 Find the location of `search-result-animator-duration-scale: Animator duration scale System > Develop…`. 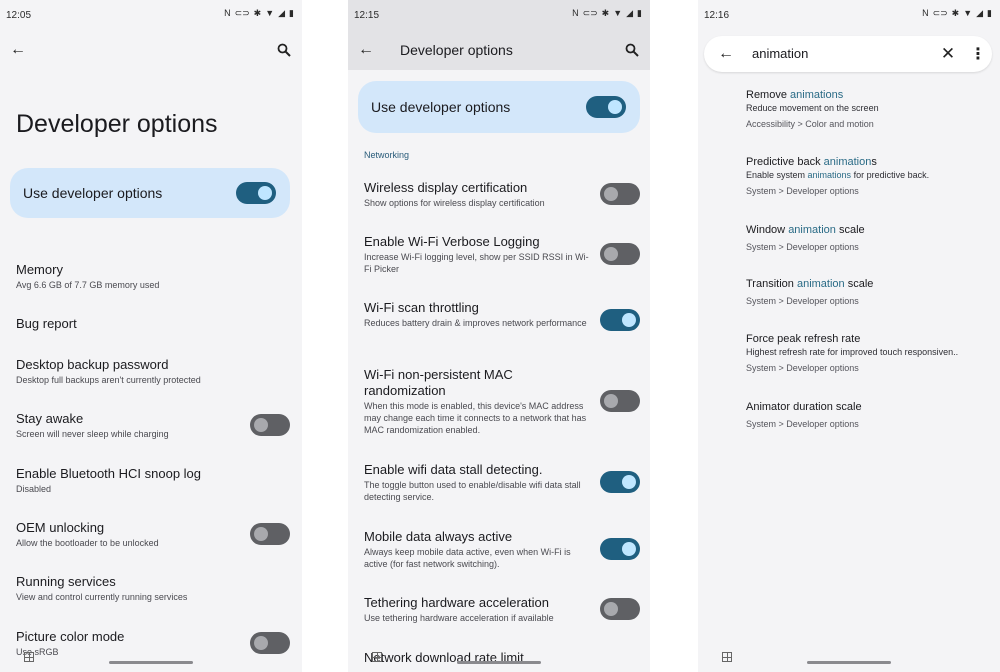

search-result-animator-duration-scale: Animator duration scale System > Develop… is located at coordinates (869, 415).